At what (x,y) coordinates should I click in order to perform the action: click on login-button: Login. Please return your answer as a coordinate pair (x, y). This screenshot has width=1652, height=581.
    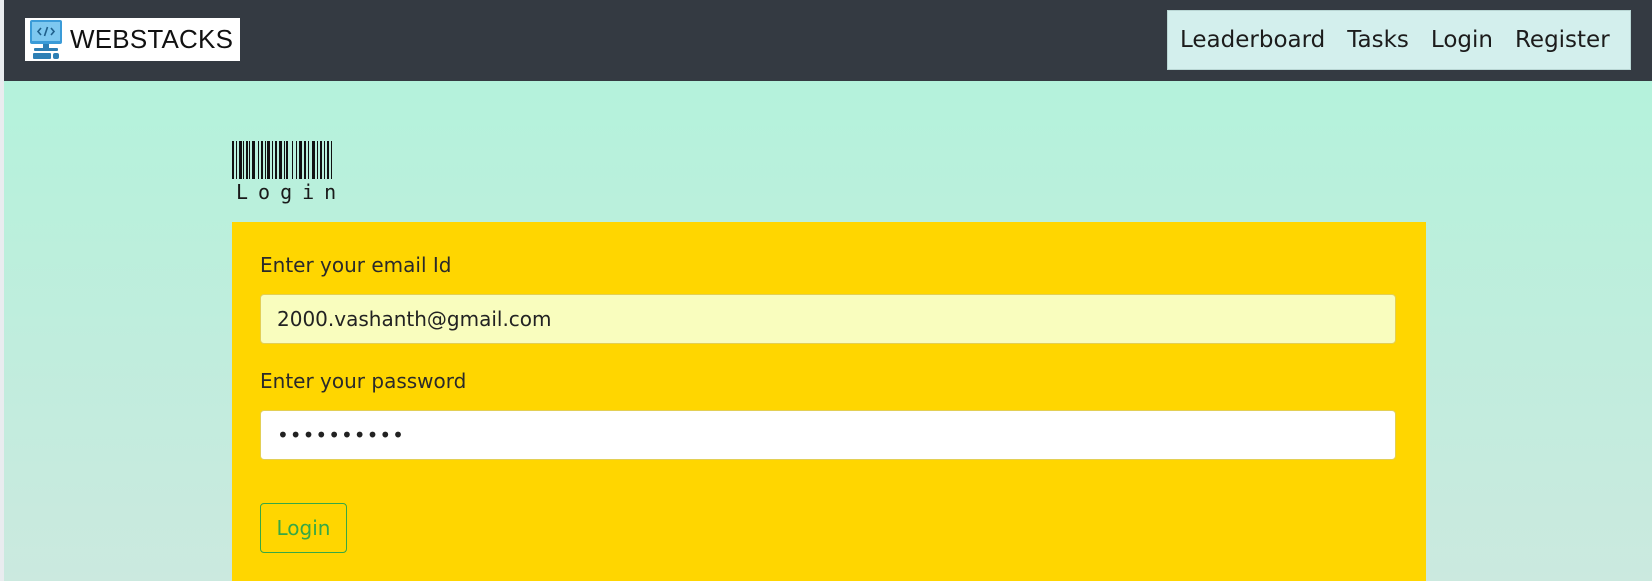
    Looking at the image, I should click on (303, 528).